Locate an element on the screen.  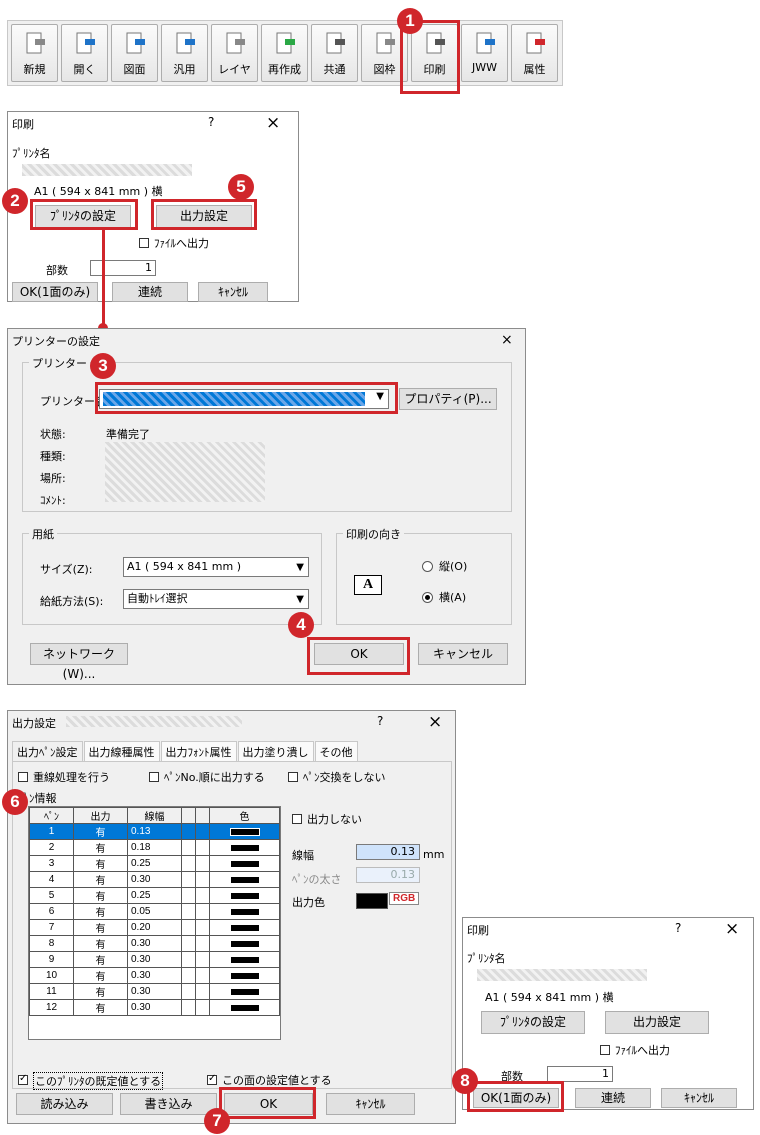
toolbar-layer-button: レイヤ is located at coordinates (234, 53).